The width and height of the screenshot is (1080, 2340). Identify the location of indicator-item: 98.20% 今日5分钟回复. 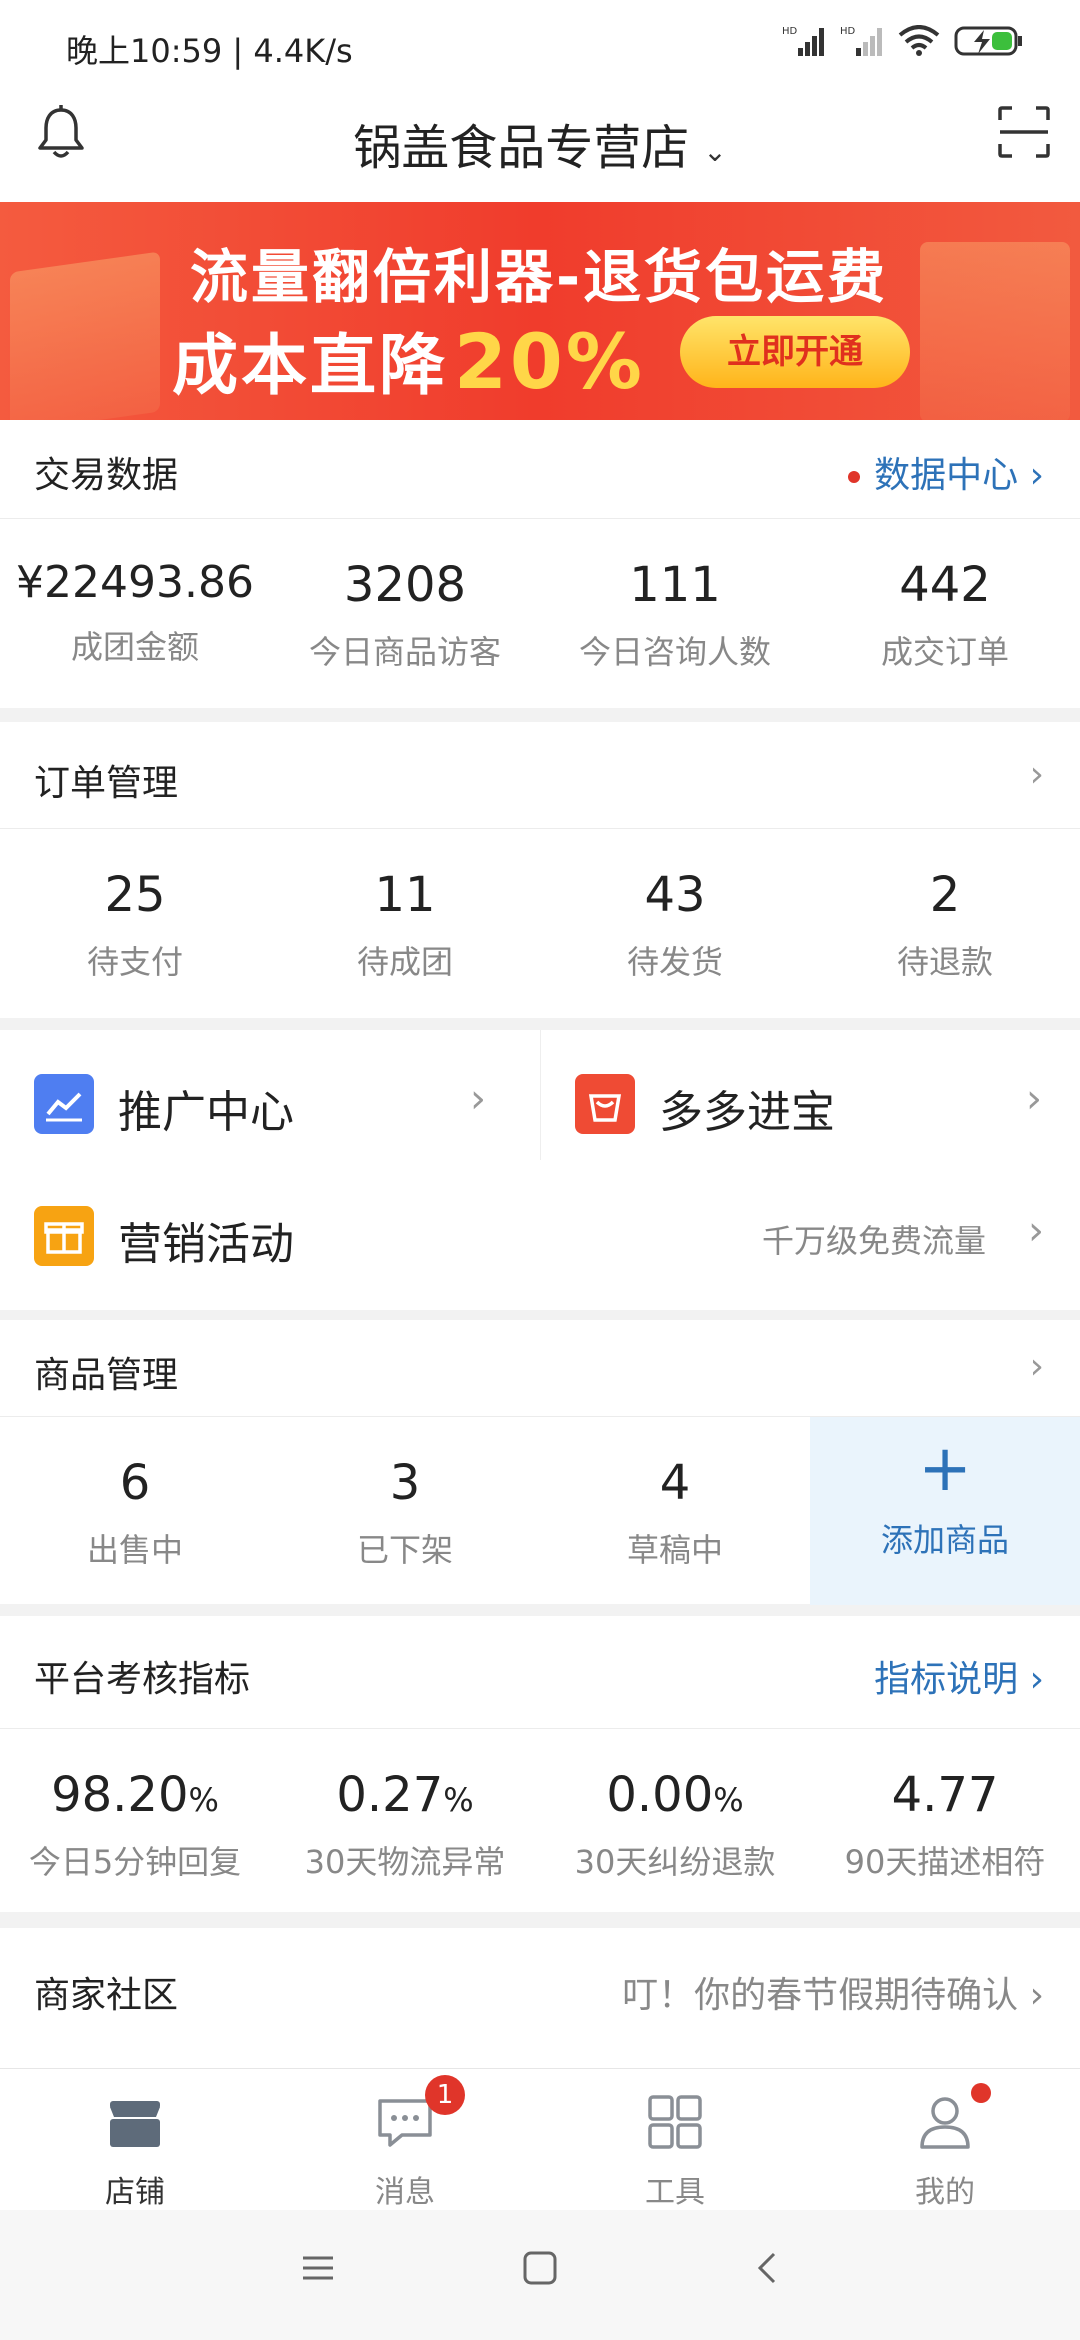
(135, 1821).